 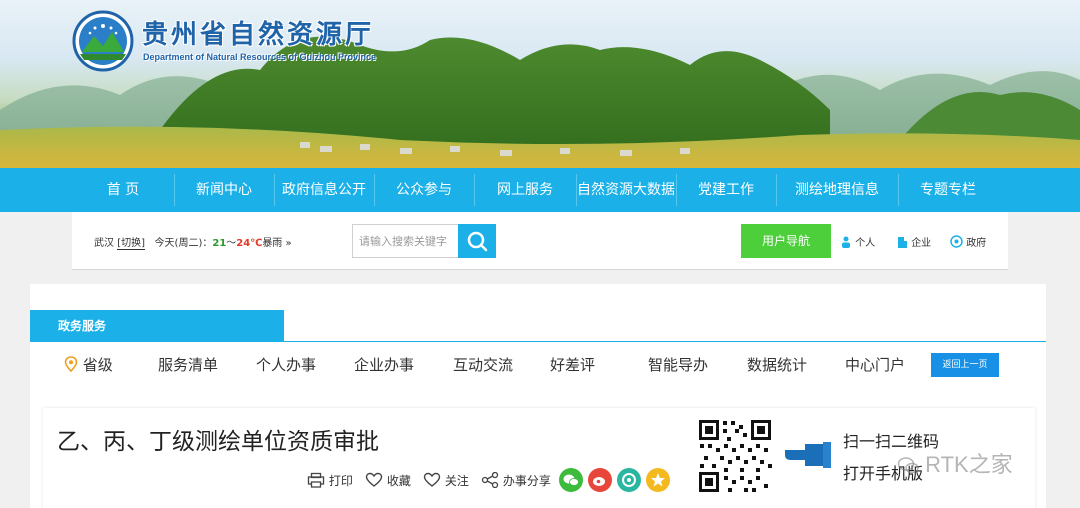 What do you see at coordinates (846, 242) in the screenshot?
I see `person-icon` at bounding box center [846, 242].